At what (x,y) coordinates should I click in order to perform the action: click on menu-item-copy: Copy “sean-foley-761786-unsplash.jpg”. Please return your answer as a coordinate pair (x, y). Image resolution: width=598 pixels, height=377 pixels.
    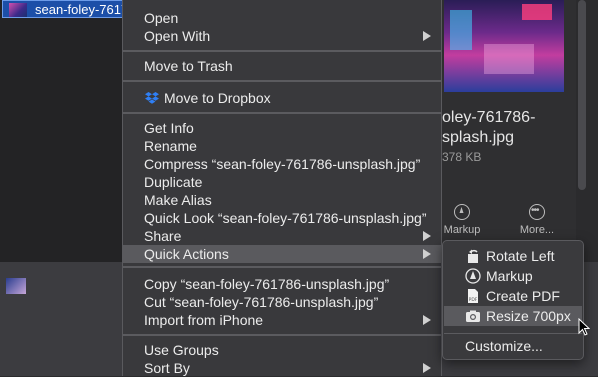
    Looking at the image, I should click on (282, 284).